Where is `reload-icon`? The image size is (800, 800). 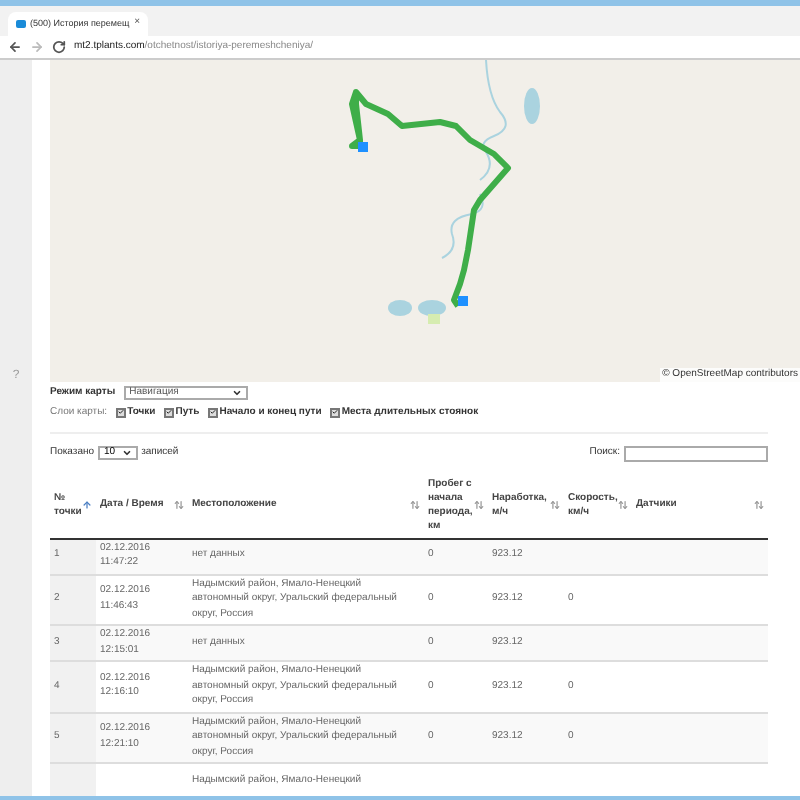
reload-icon is located at coordinates (59, 47).